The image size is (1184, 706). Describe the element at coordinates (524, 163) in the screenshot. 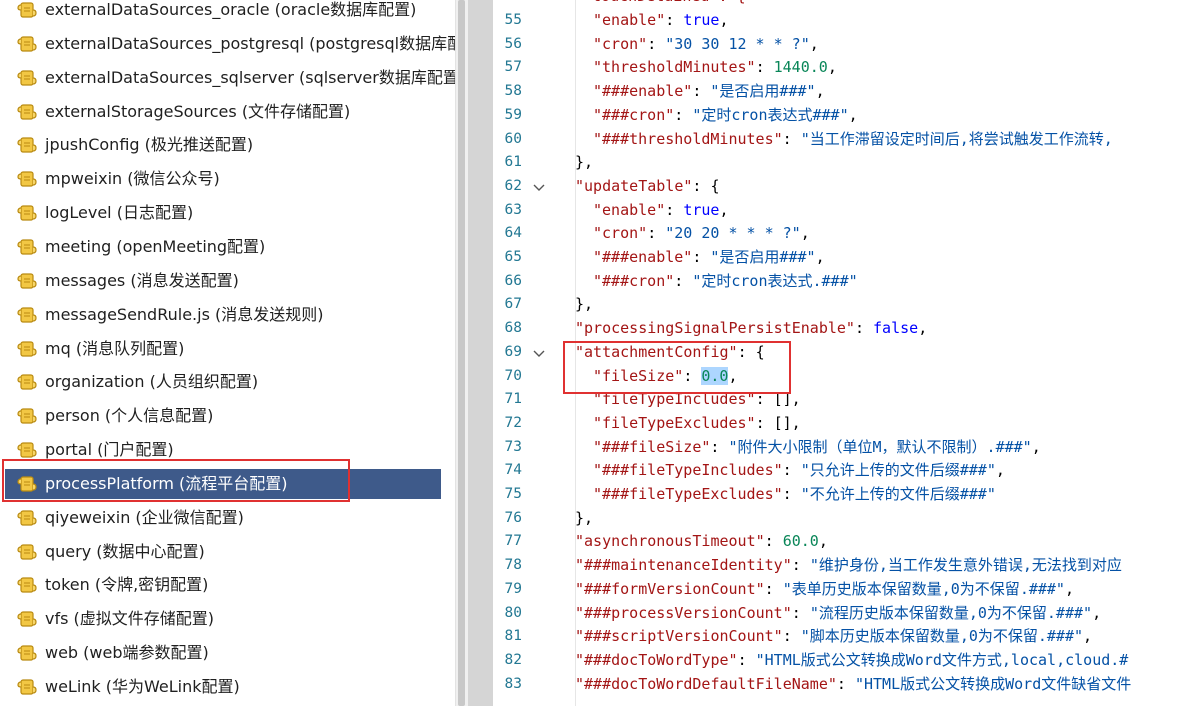

I see `line-number-row: 61` at that location.